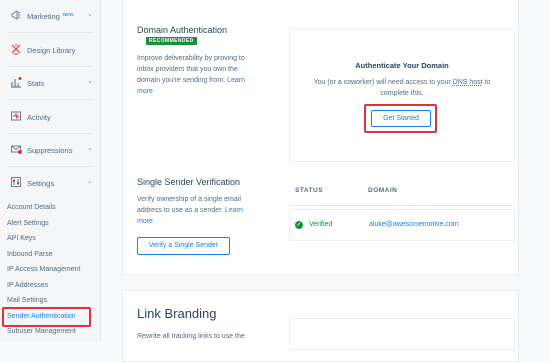  What do you see at coordinates (68, 14) in the screenshot?
I see `new-badge: NEW` at bounding box center [68, 14].